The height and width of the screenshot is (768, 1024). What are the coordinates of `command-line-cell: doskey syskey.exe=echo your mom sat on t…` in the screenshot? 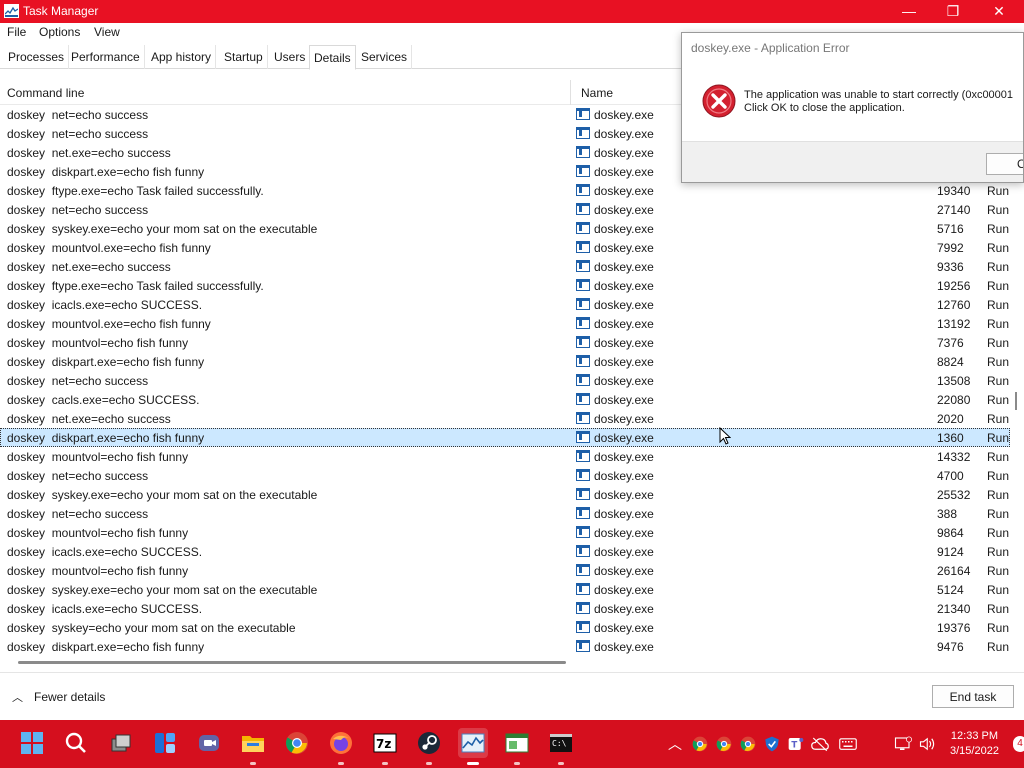 It's located at (162, 590).